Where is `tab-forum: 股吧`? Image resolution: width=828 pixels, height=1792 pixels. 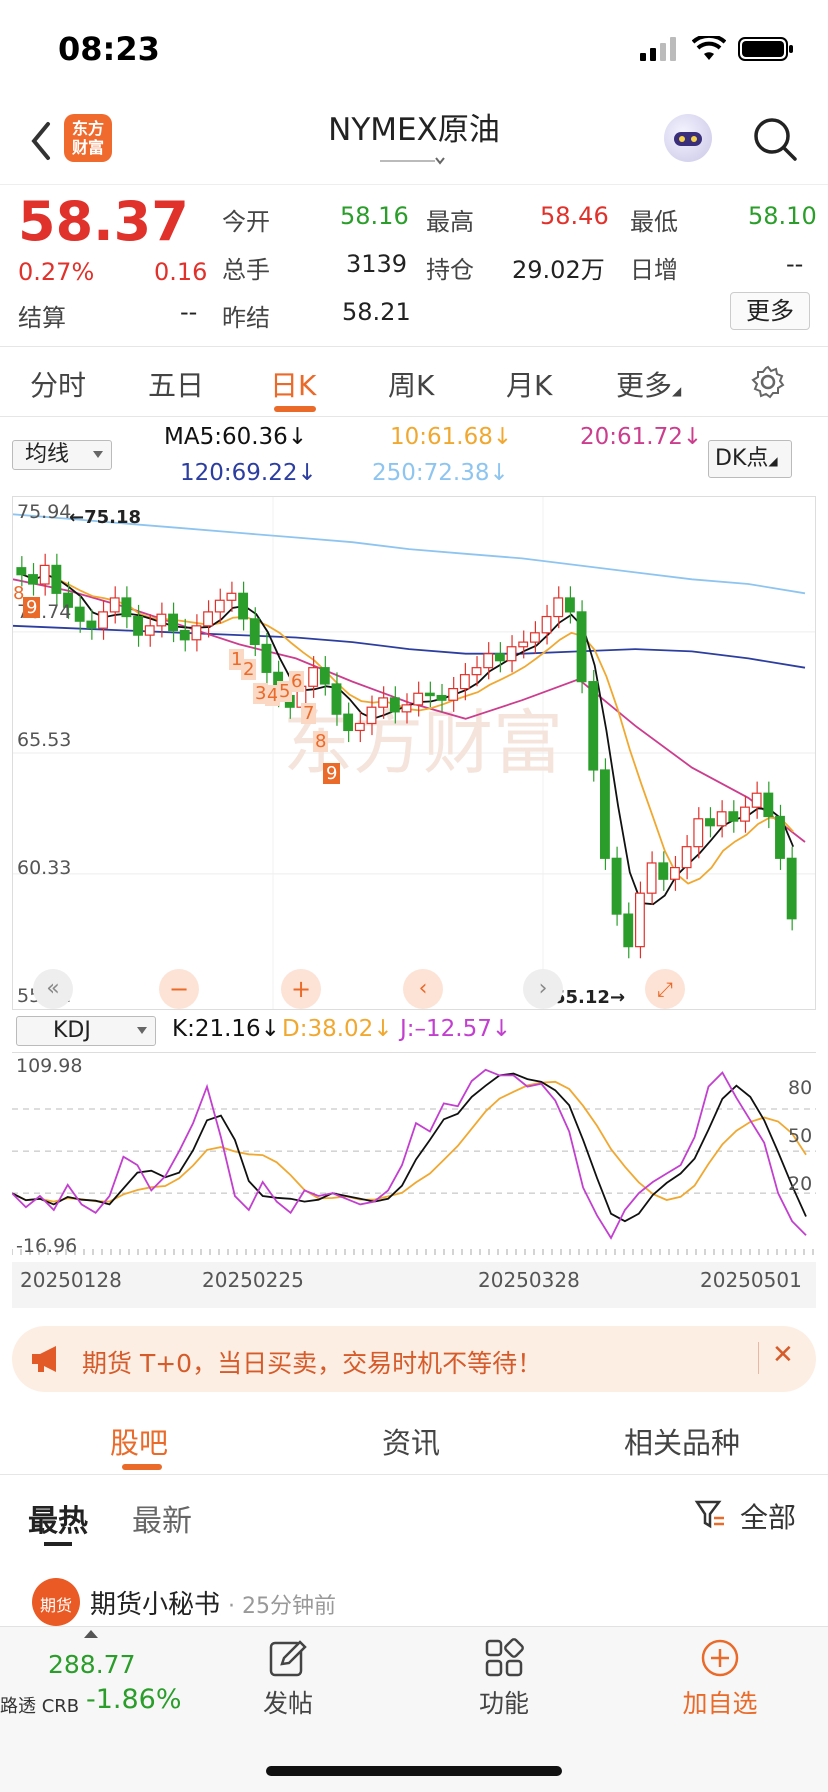 tab-forum: 股吧 is located at coordinates (139, 1441).